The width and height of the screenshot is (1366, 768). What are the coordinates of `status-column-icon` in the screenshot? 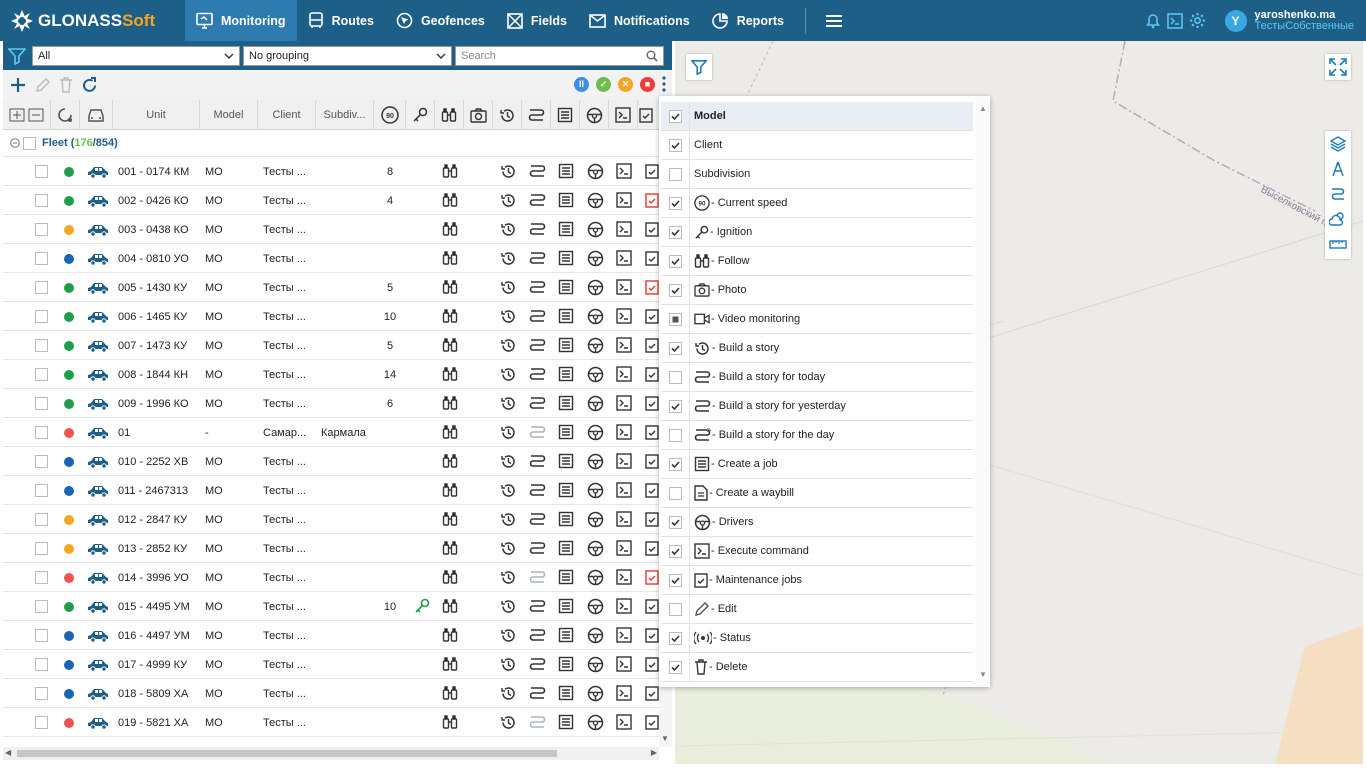 It's located at (65, 115).